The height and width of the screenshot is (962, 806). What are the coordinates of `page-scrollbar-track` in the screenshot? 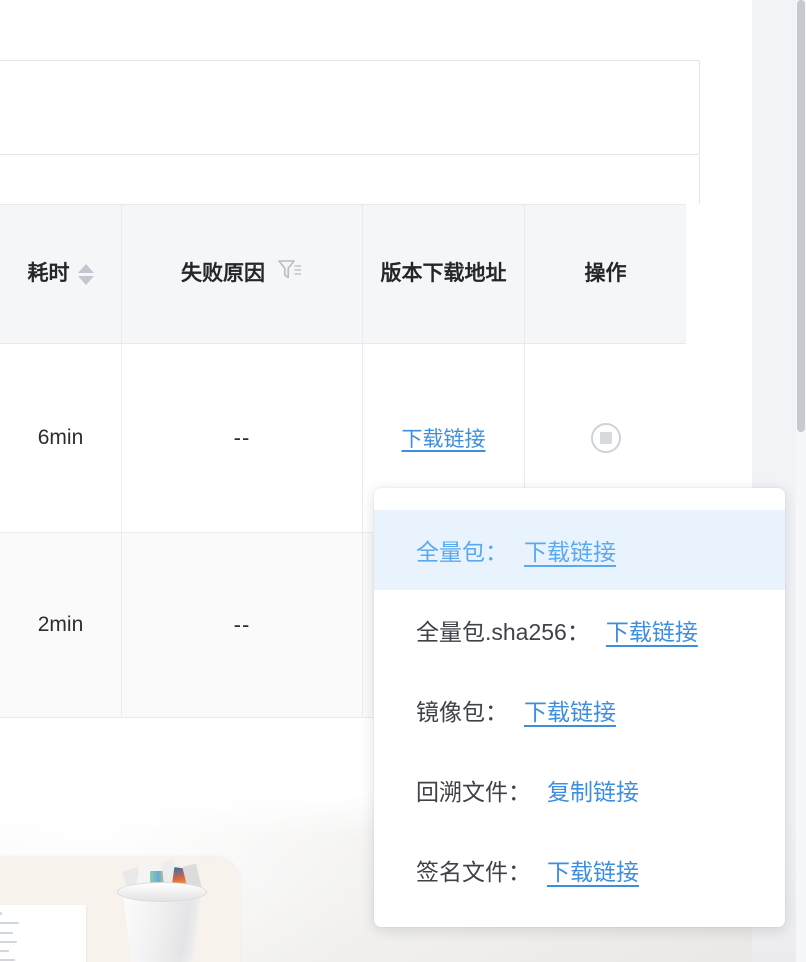 It's located at (801, 481).